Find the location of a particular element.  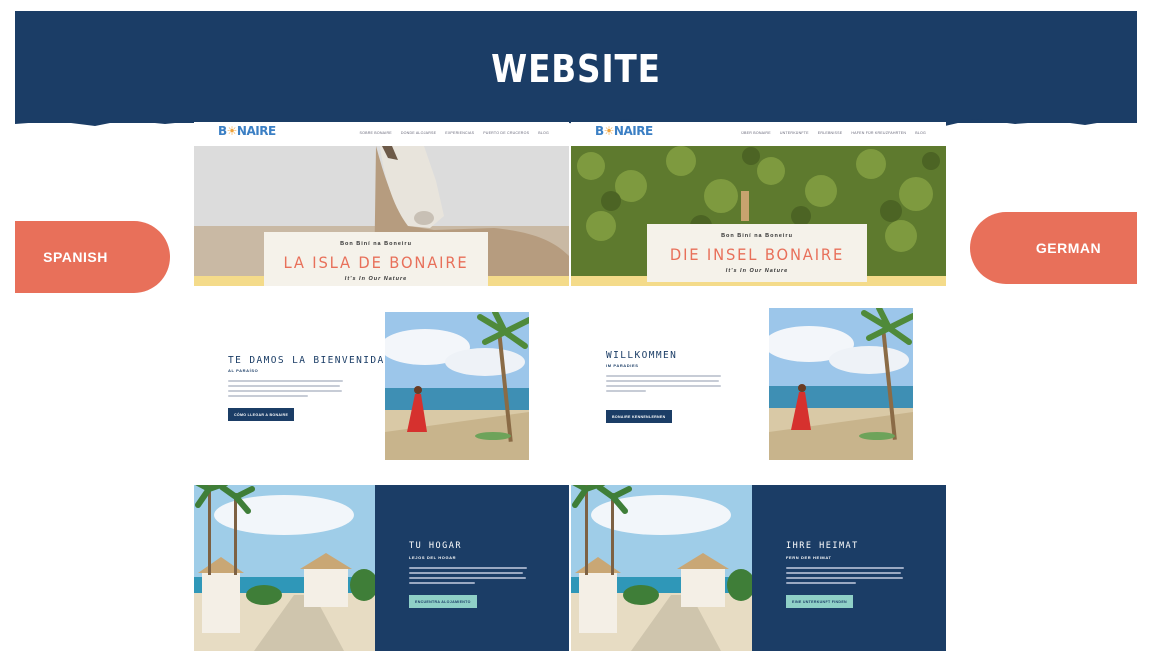

nav-item-stay: UNTERKÜNFTE is located at coordinates (794, 133).